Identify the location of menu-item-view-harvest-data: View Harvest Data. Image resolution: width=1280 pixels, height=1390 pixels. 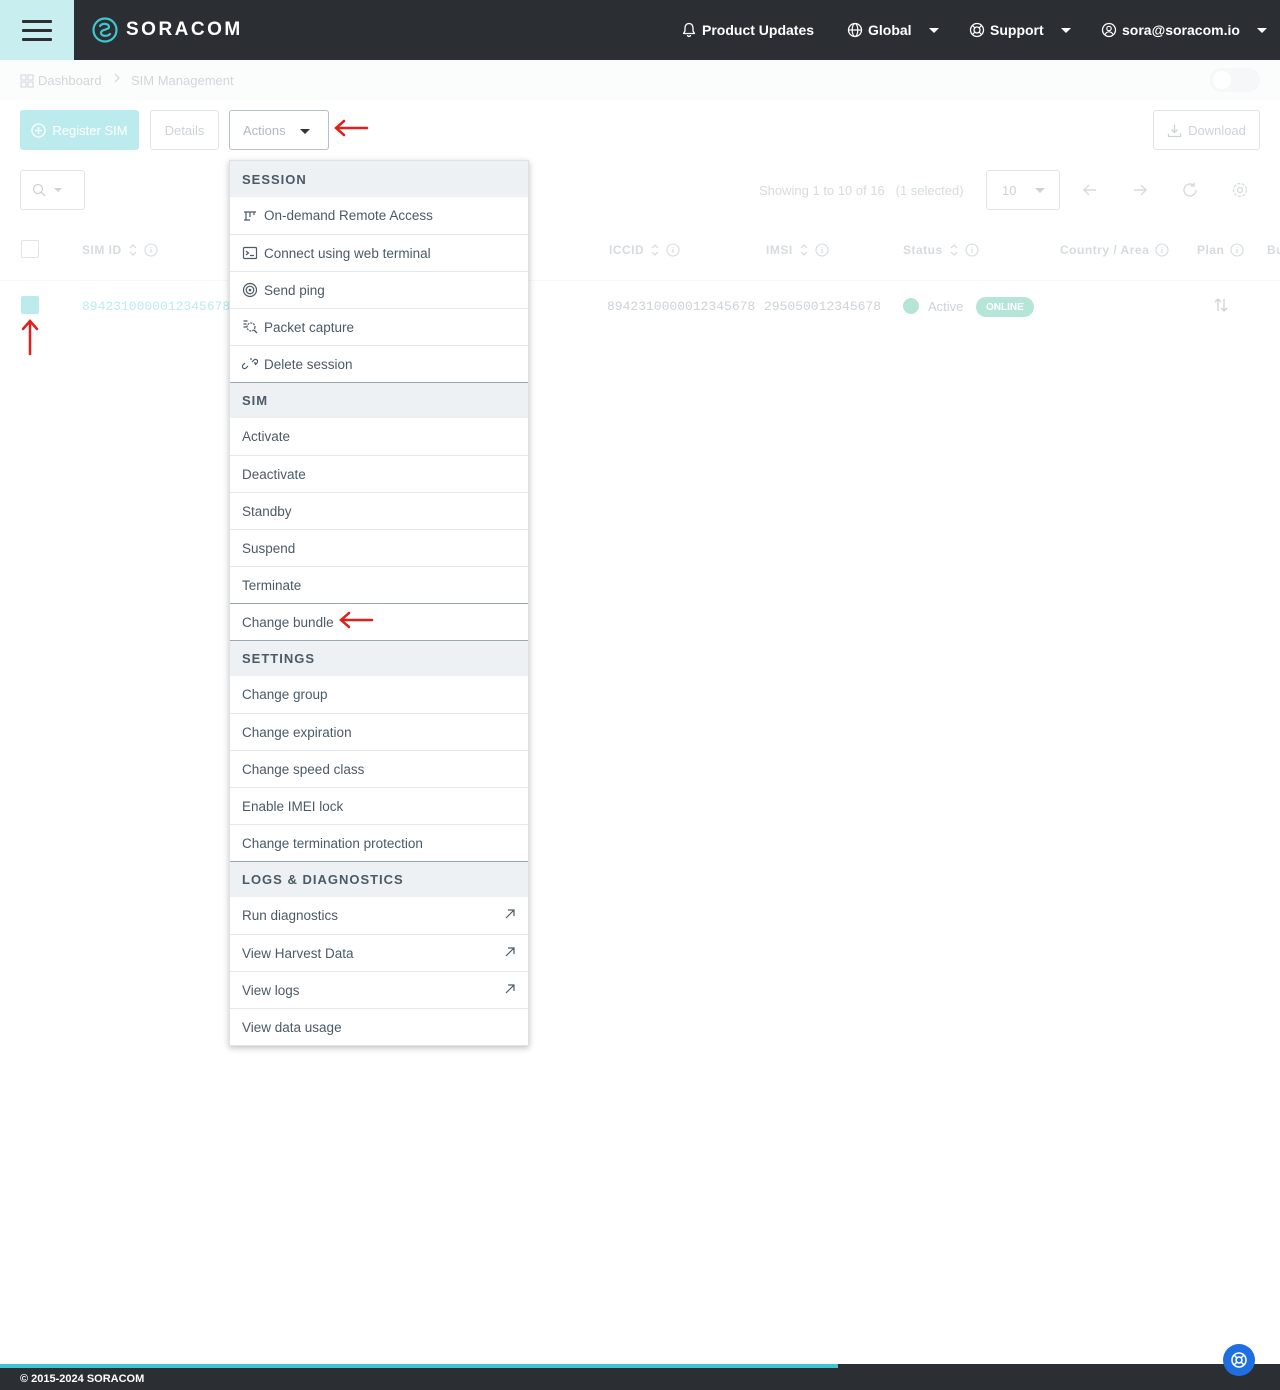
(379, 952).